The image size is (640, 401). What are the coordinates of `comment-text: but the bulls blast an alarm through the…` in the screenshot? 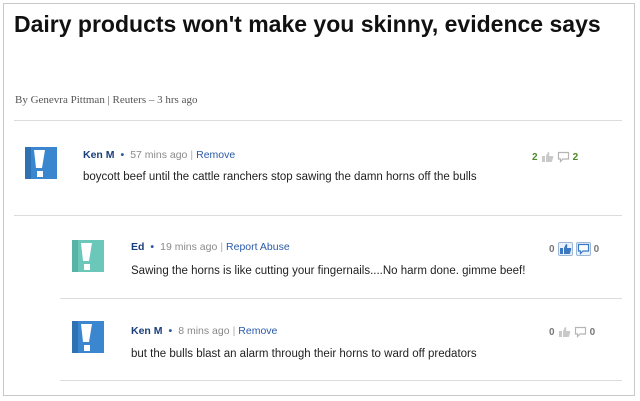 It's located at (304, 354).